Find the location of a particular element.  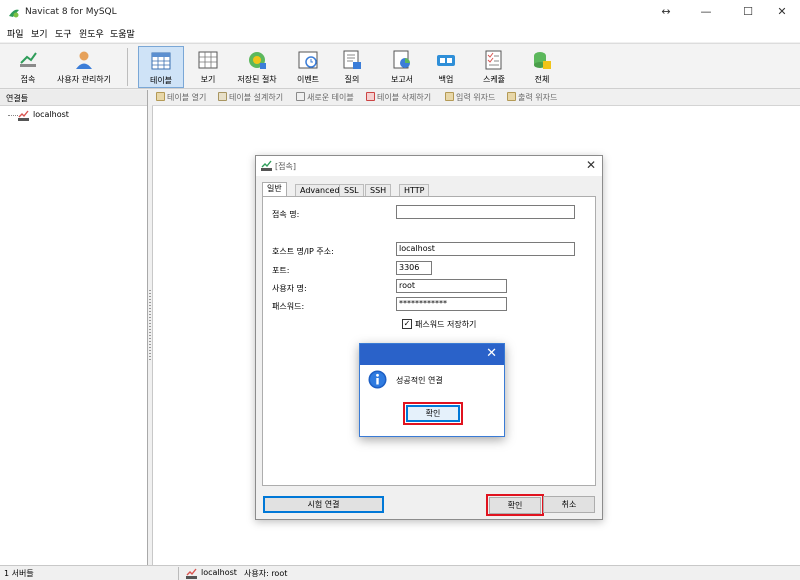

user-manager-icon is located at coordinates (84, 60).